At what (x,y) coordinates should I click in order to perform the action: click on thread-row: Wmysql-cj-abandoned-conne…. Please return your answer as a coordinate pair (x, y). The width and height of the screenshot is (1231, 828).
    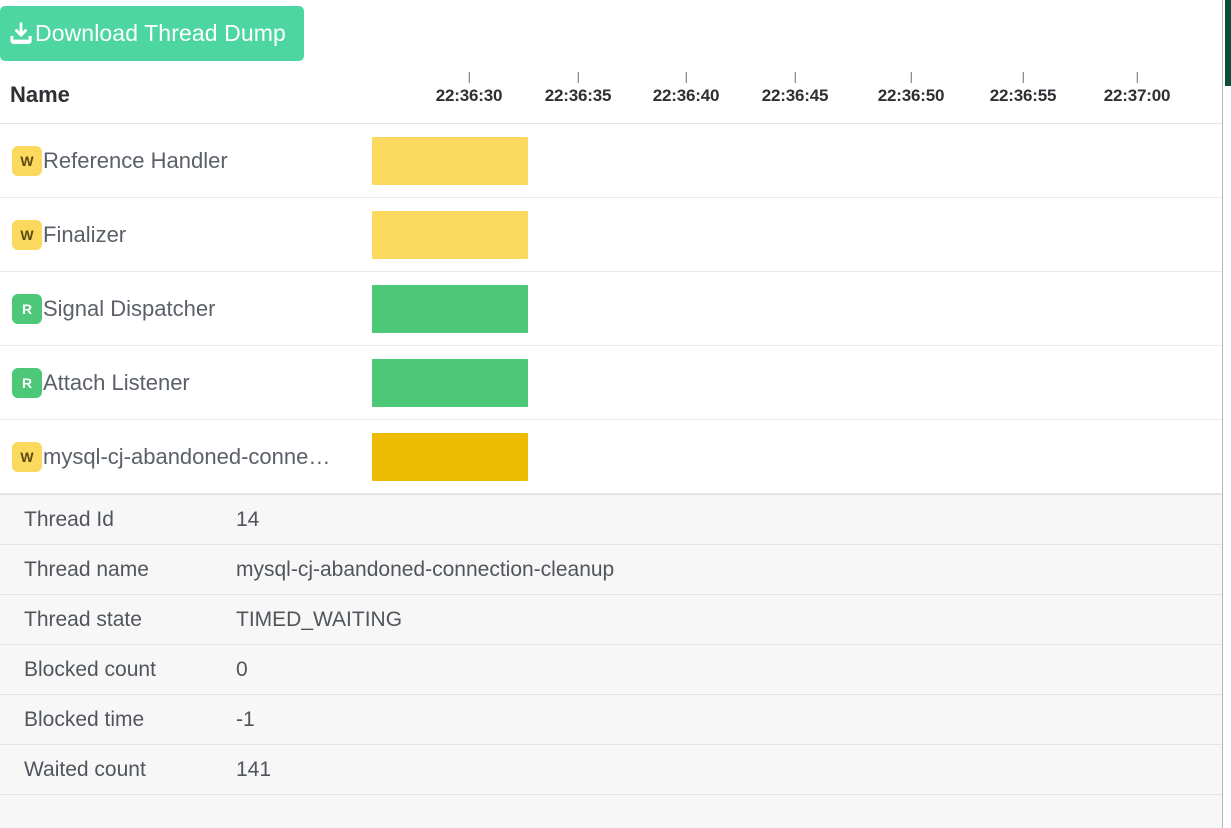
    Looking at the image, I should click on (611, 457).